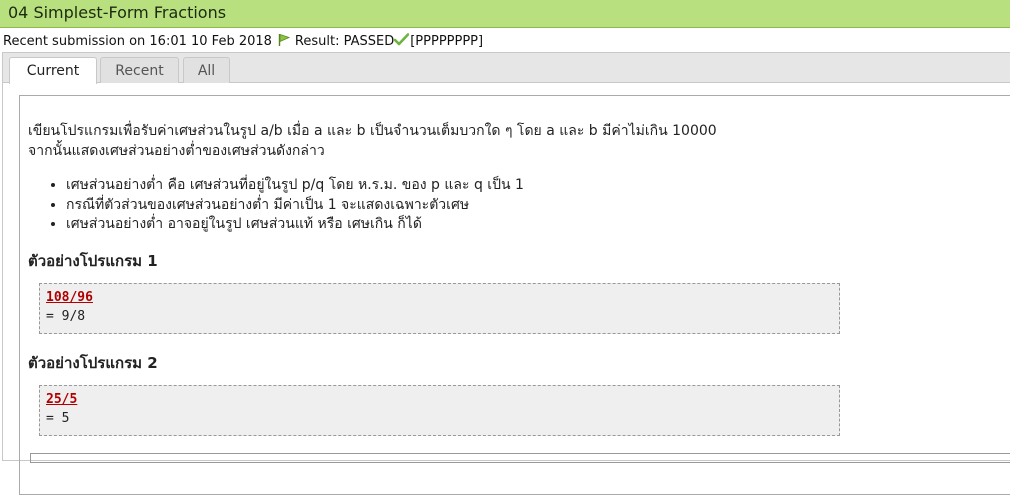 The width and height of the screenshot is (1010, 495). Describe the element at coordinates (344, 41) in the screenshot. I see `result-label: Result: PASSED` at that location.